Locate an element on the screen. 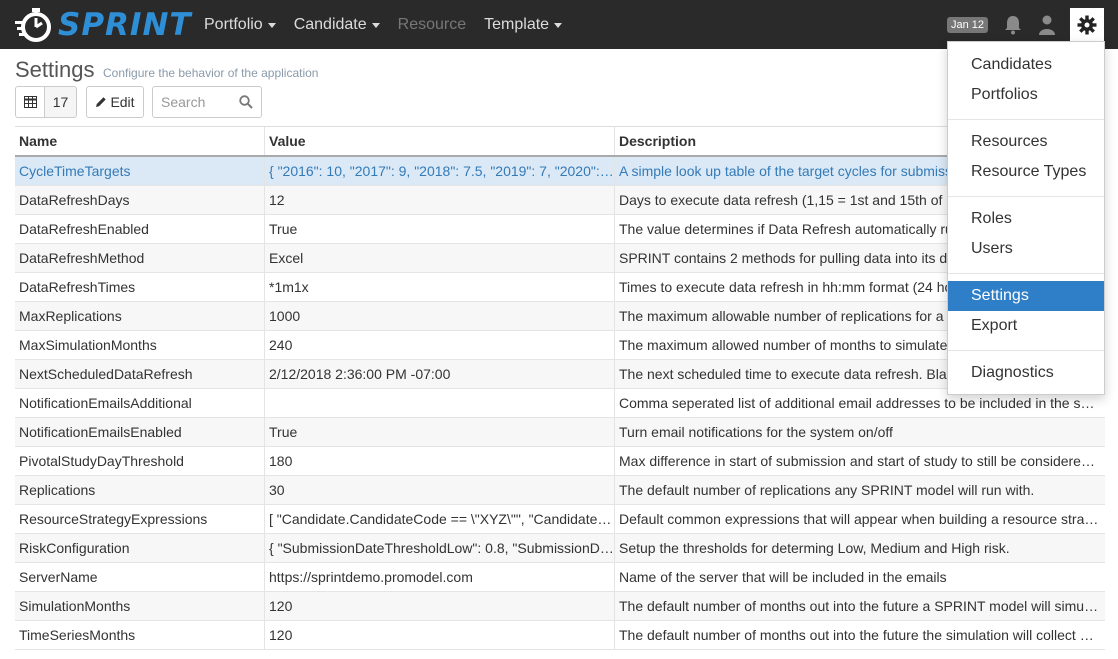  menu-item-diagnostics: Diagnostics is located at coordinates (1026, 373).